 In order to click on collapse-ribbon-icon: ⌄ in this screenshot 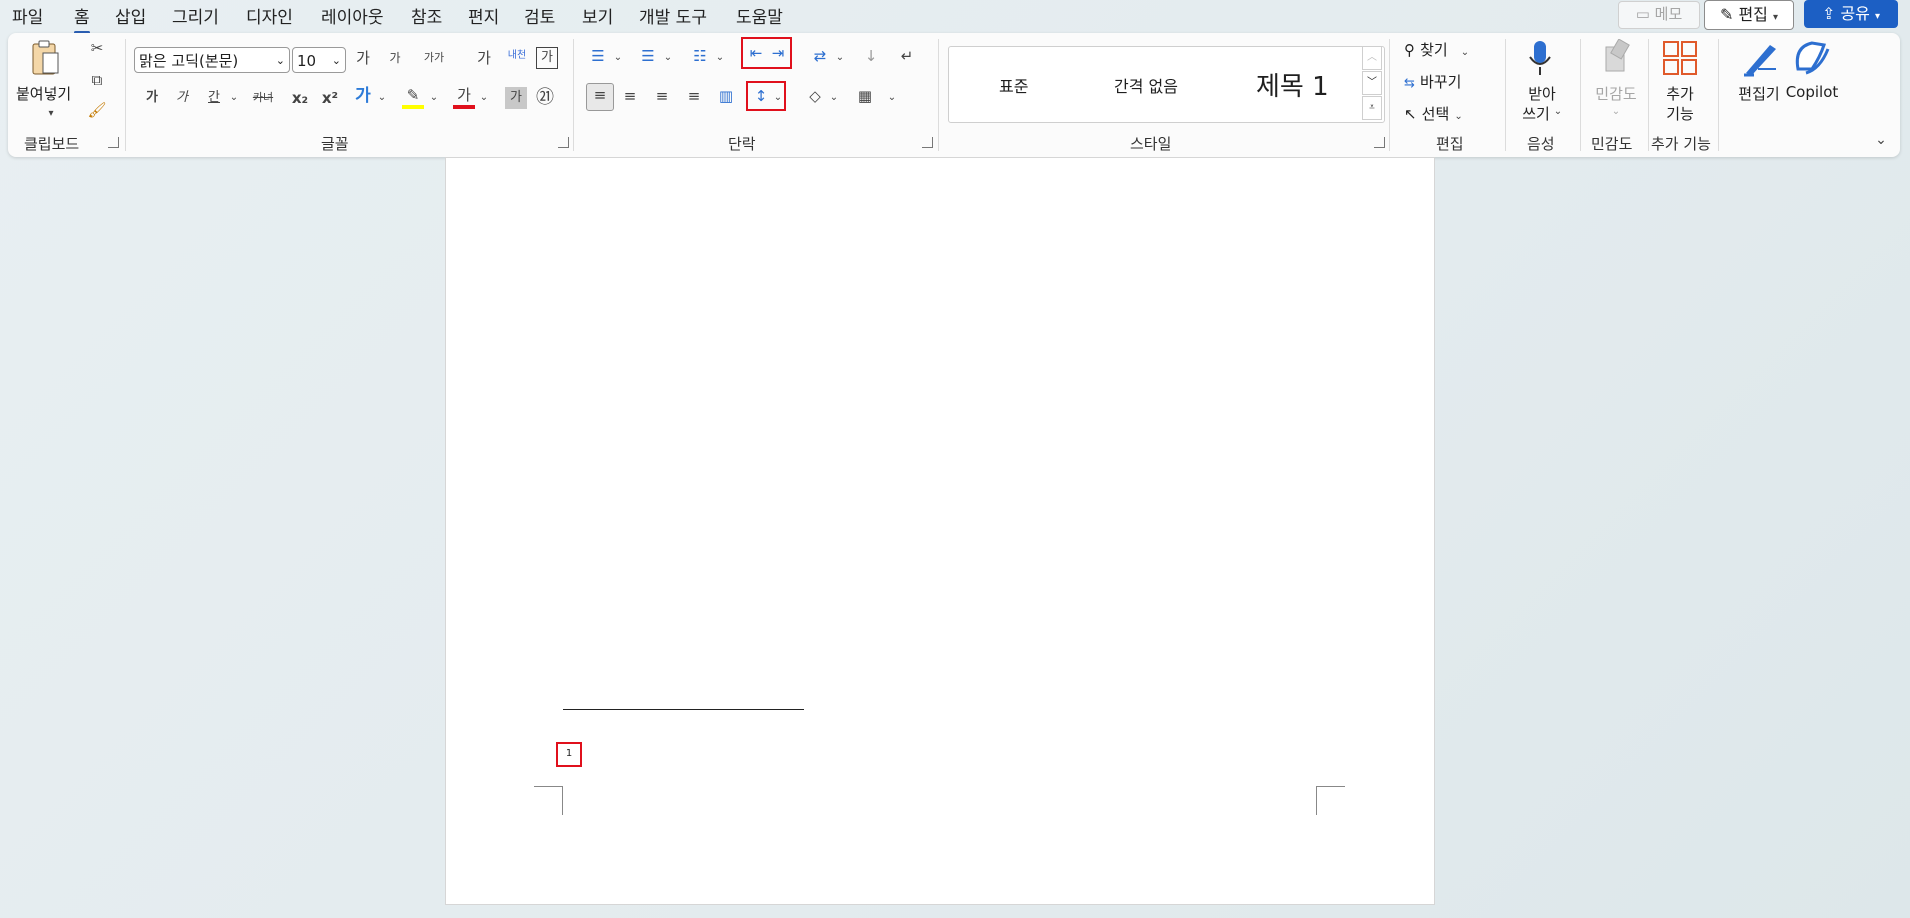, I will do `click(1881, 140)`.